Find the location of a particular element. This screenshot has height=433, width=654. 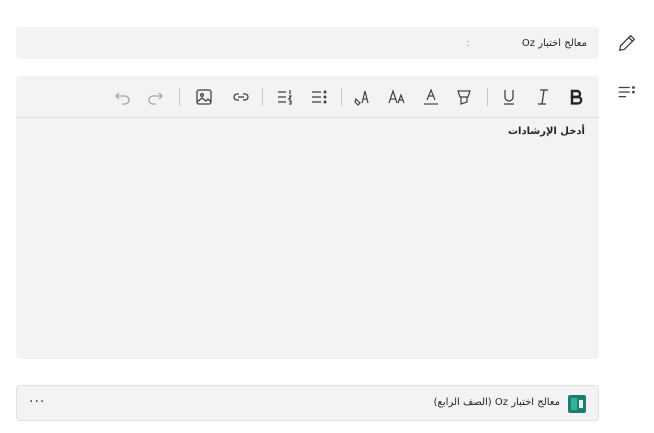

underline-icon is located at coordinates (509, 97).